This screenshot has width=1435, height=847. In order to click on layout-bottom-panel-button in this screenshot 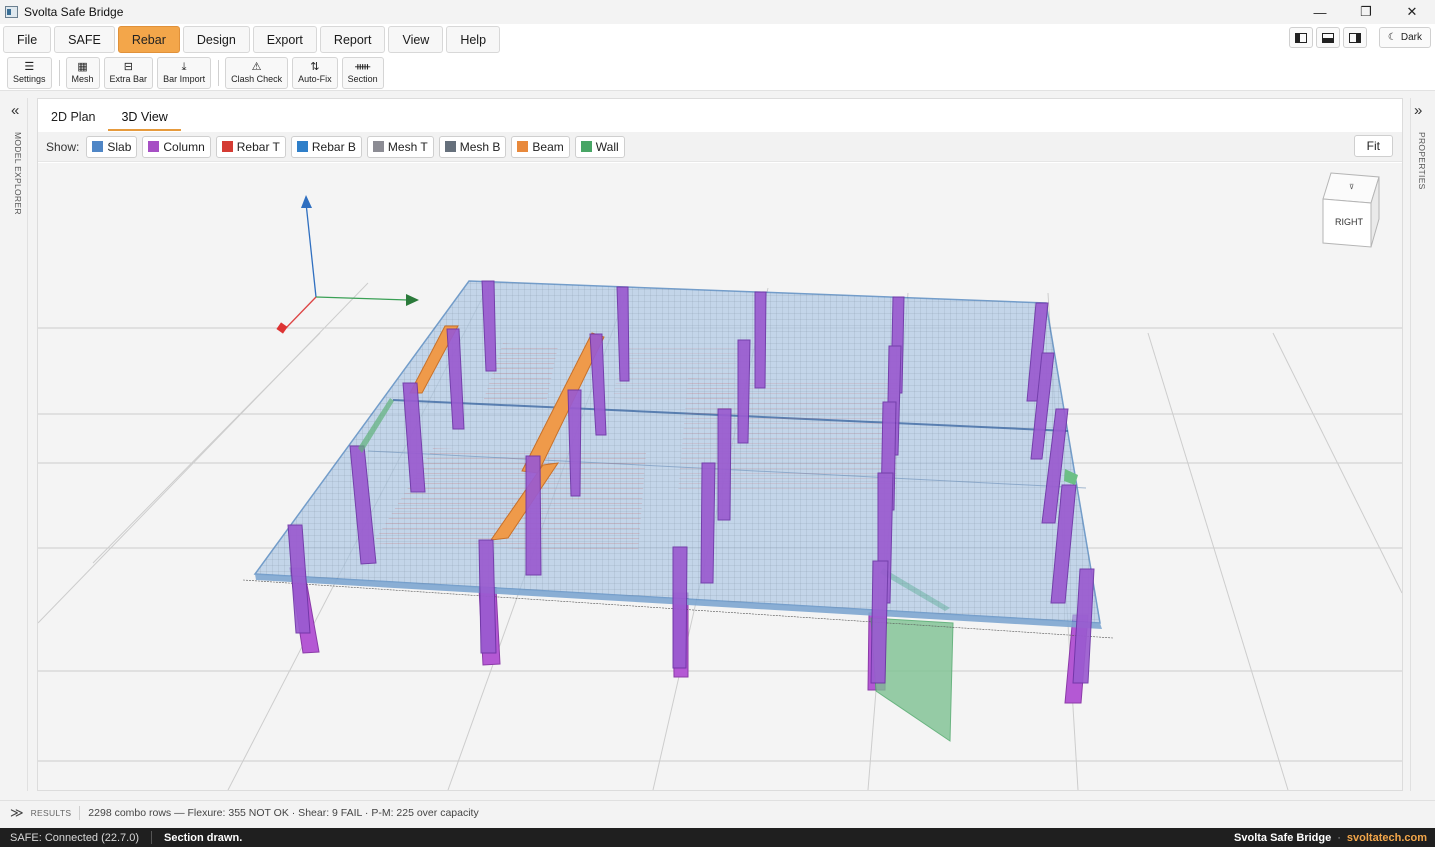, I will do `click(1327, 37)`.